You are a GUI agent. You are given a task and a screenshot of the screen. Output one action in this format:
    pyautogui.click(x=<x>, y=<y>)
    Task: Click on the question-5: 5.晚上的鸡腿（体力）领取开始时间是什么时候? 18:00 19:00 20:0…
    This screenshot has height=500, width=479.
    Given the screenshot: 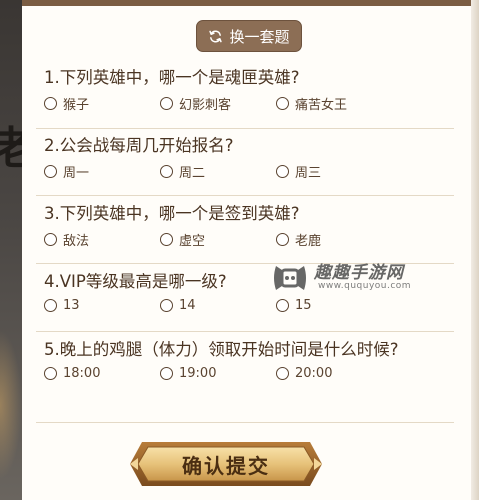 What is the action you would take?
    pyautogui.click(x=224, y=363)
    